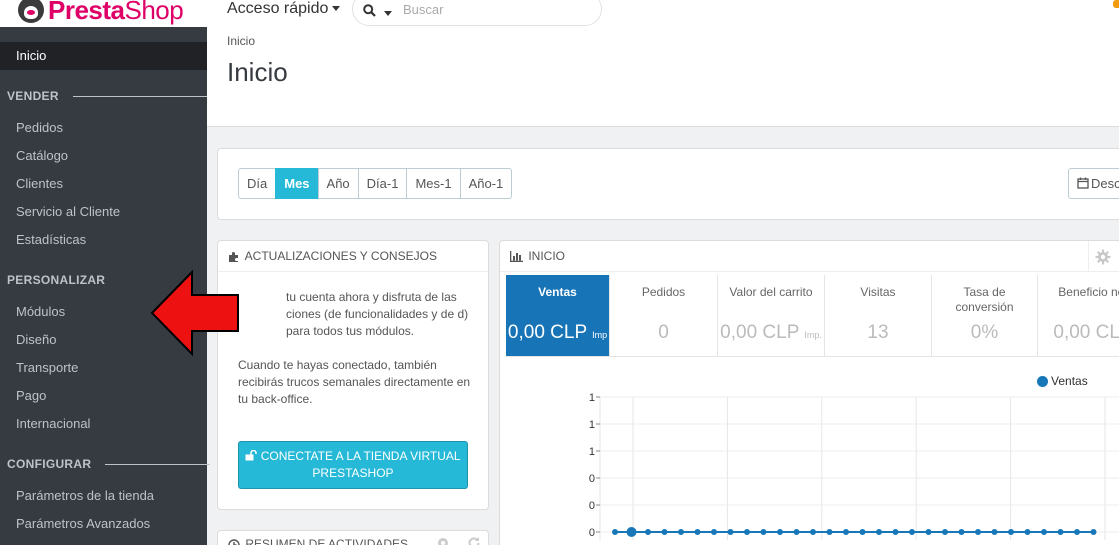  I want to click on period-button-ano-1: Año-1, so click(486, 183).